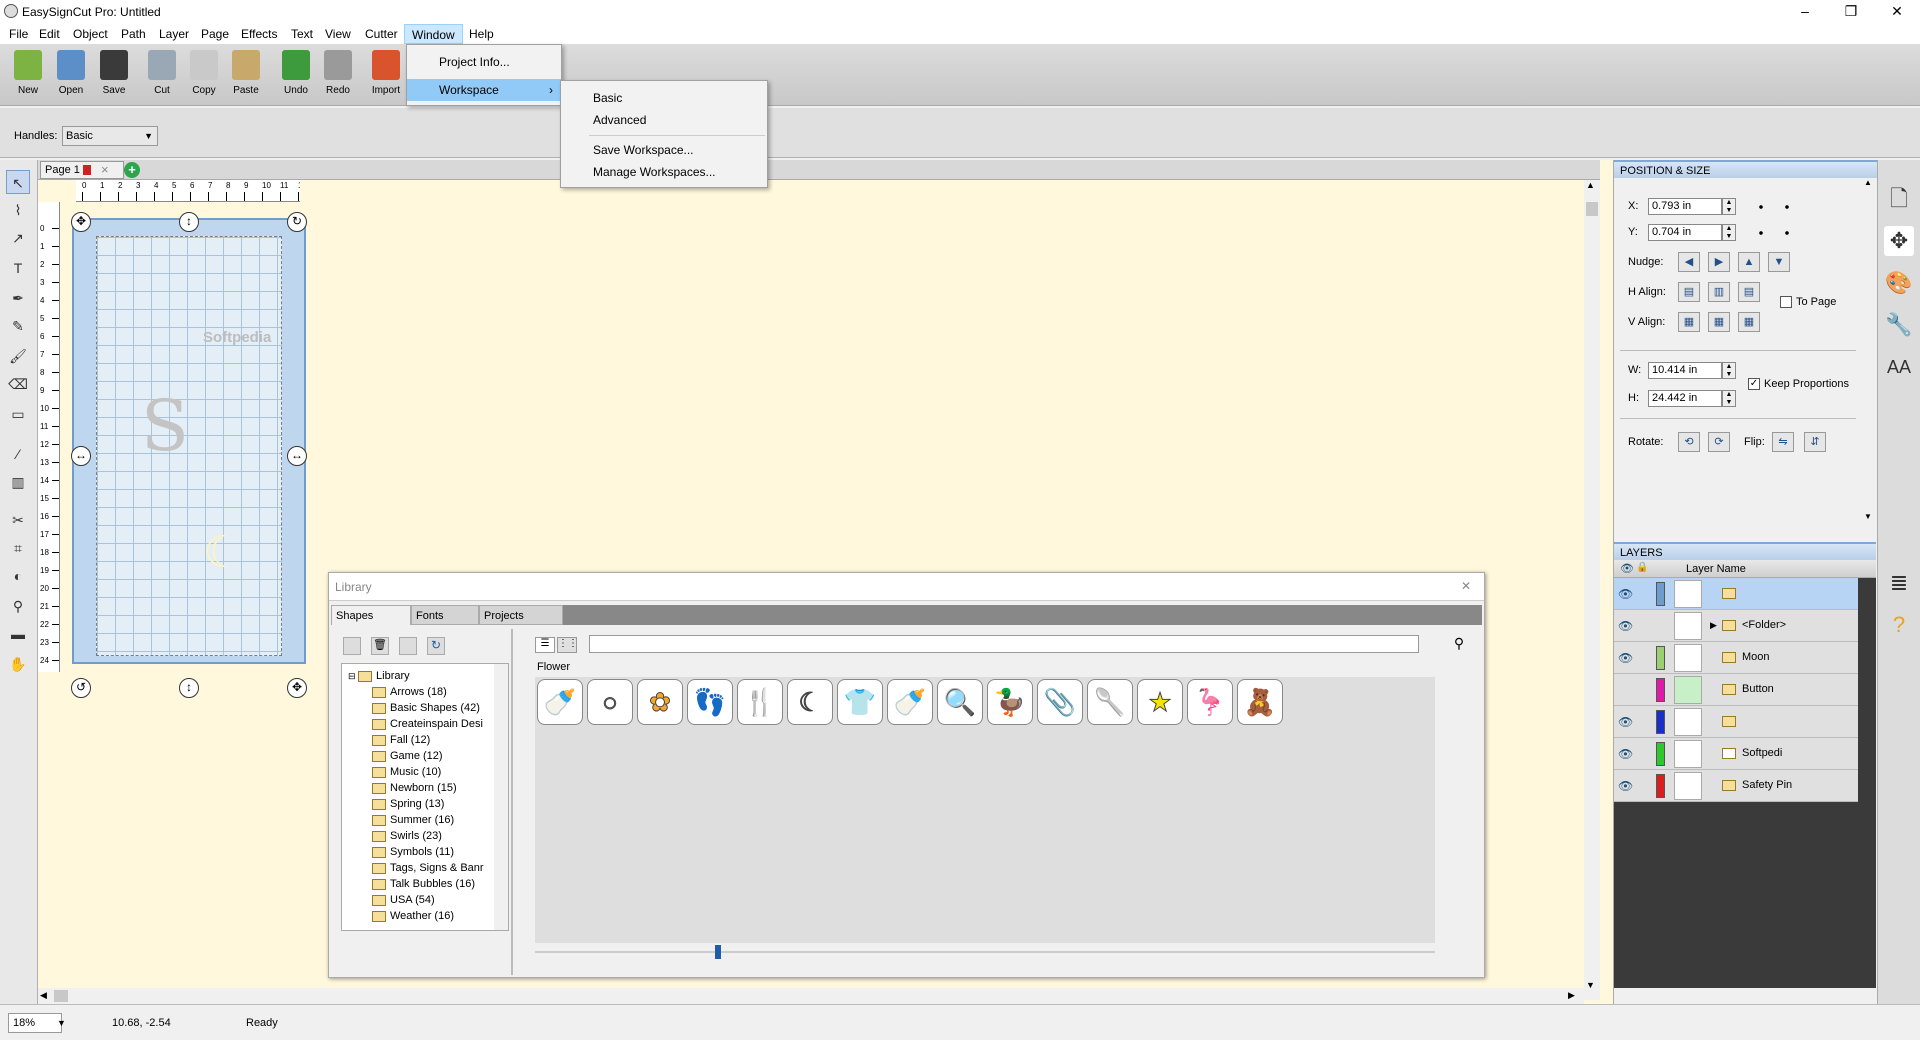 This screenshot has height=1040, width=1920. What do you see at coordinates (18, 326) in the screenshot?
I see `pencil-tool-icon: ✎` at bounding box center [18, 326].